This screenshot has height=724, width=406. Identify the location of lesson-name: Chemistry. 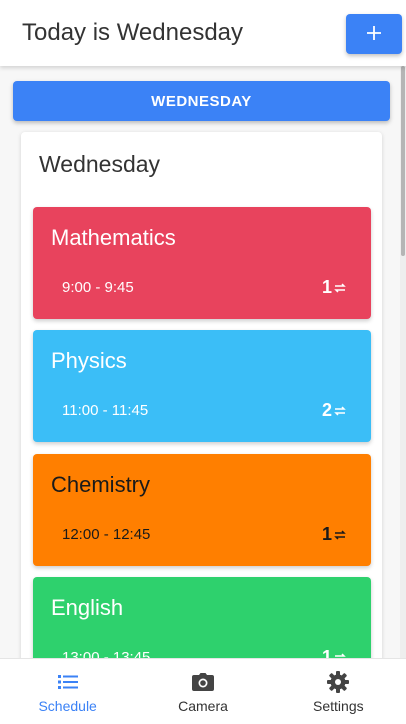
(101, 484).